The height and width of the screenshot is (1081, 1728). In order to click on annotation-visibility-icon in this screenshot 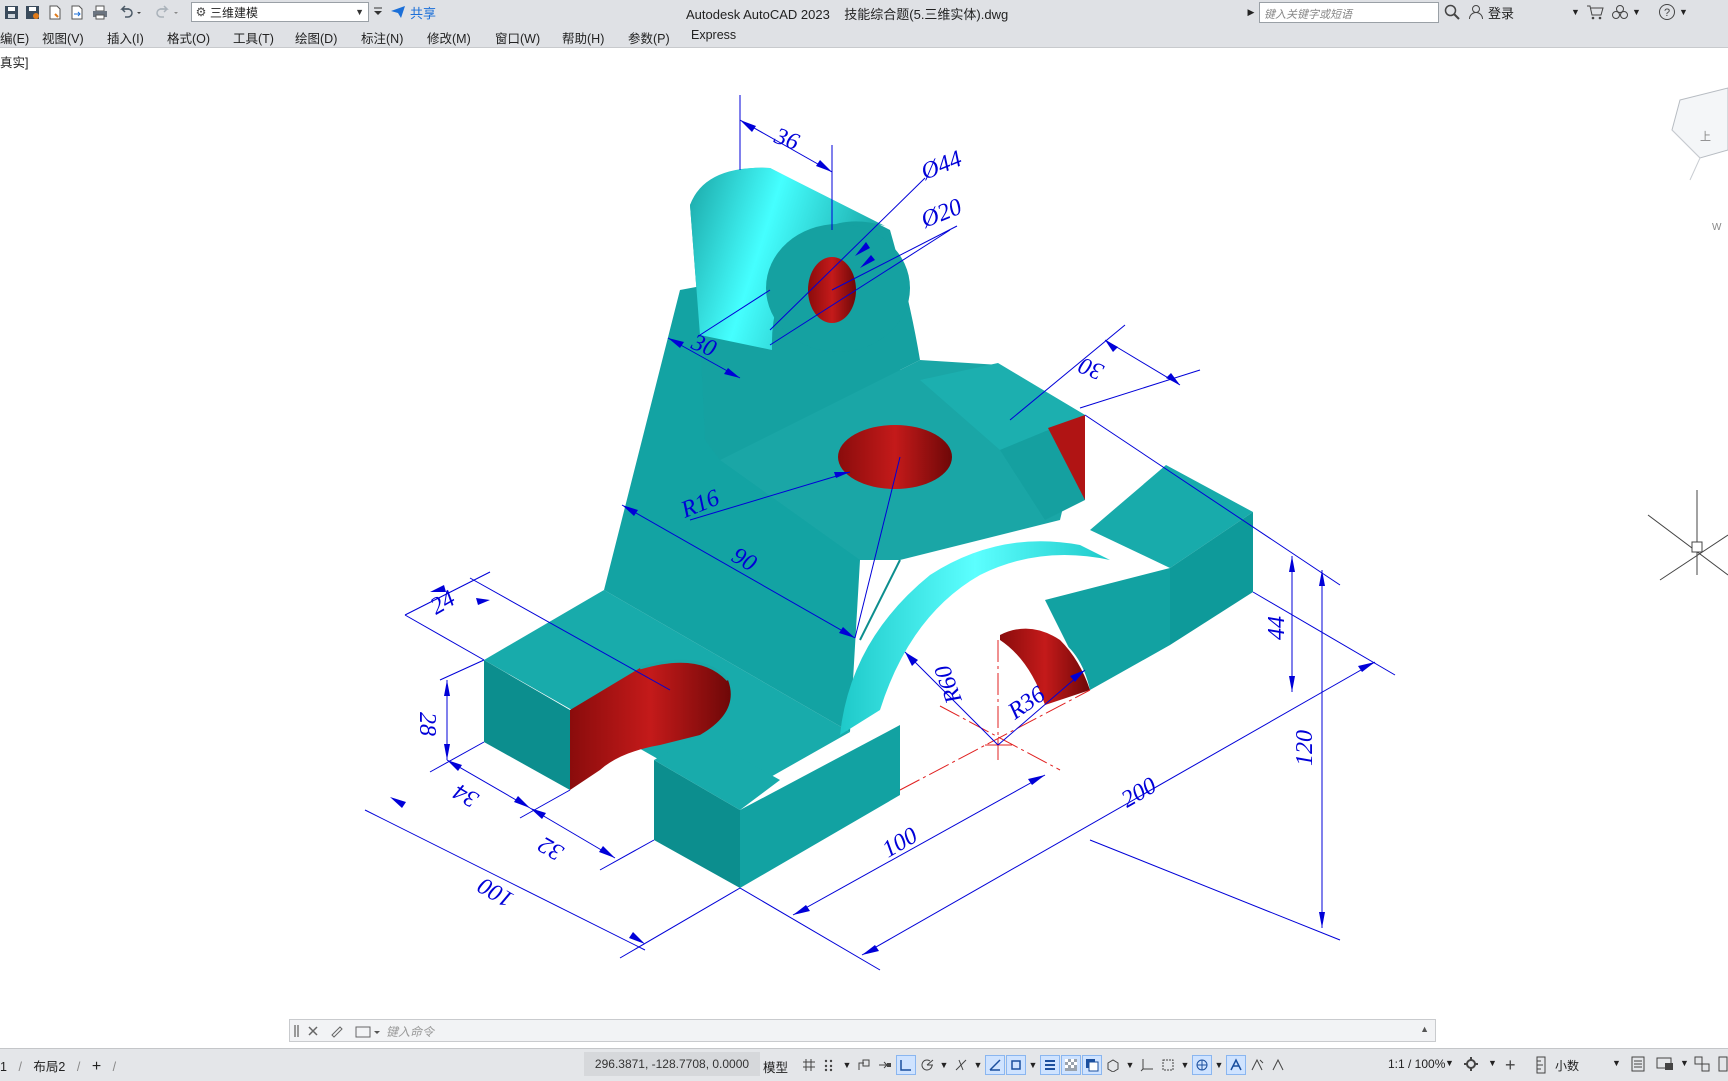, I will do `click(1236, 1065)`.